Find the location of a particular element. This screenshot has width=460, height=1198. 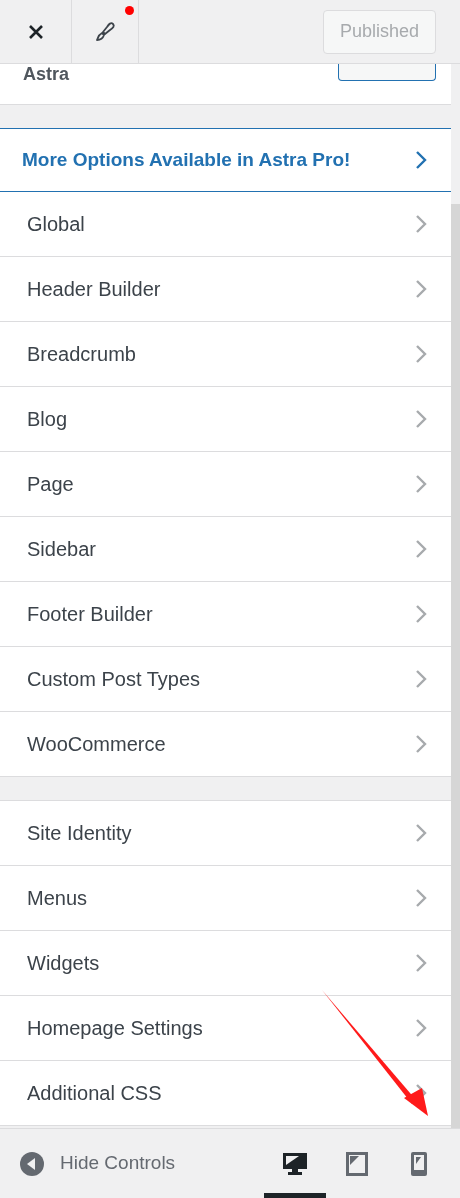

collapse-icon is located at coordinates (32, 1163).